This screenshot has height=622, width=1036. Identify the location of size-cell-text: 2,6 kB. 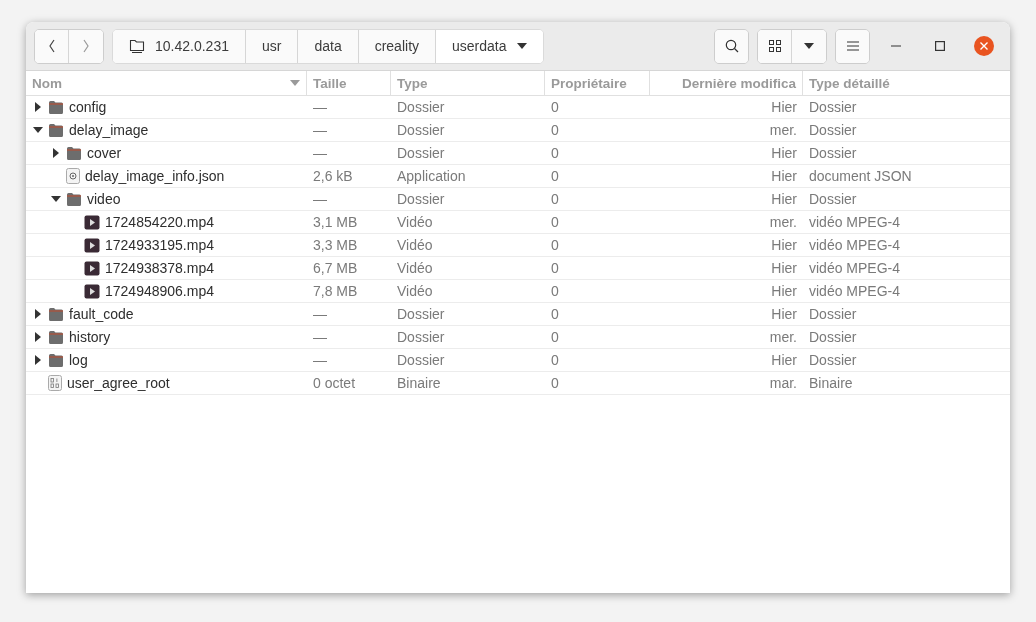
(333, 176).